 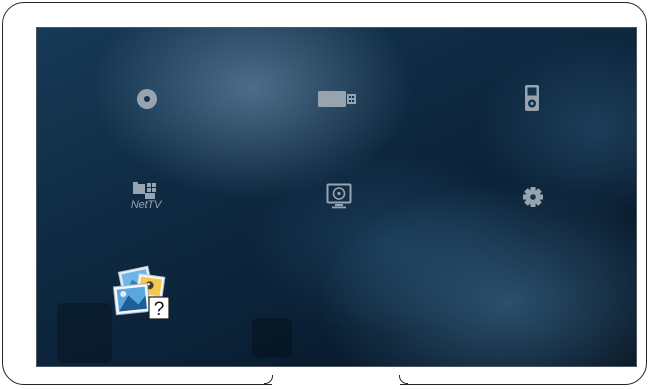 I want to click on menu-item-disc, so click(x=147, y=99).